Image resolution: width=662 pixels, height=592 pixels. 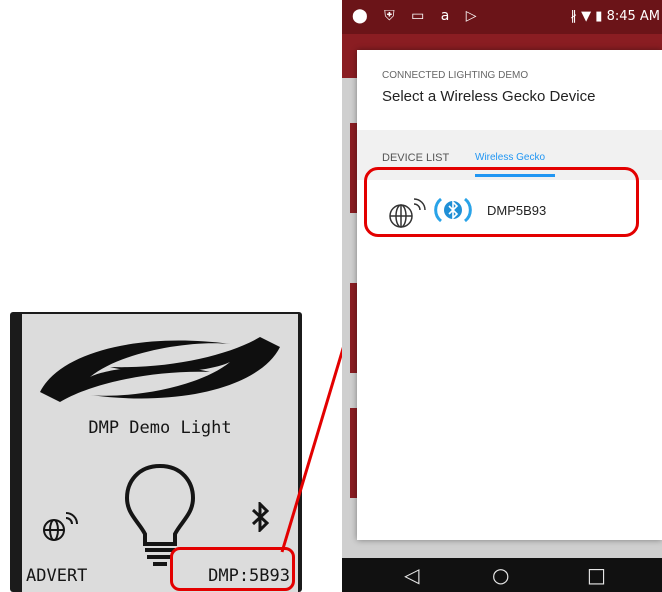 I want to click on dialog-subtitle: CONNECTED LIGHTING DEMO, so click(x=455, y=75).